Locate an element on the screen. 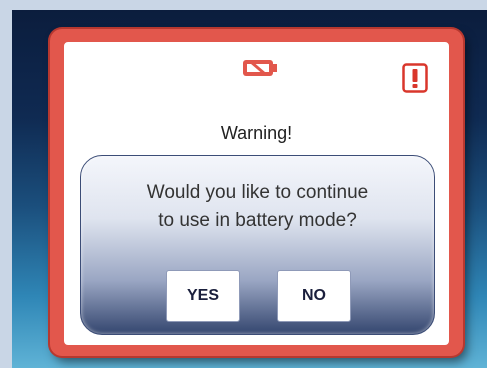  no-button: NO is located at coordinates (314, 296).